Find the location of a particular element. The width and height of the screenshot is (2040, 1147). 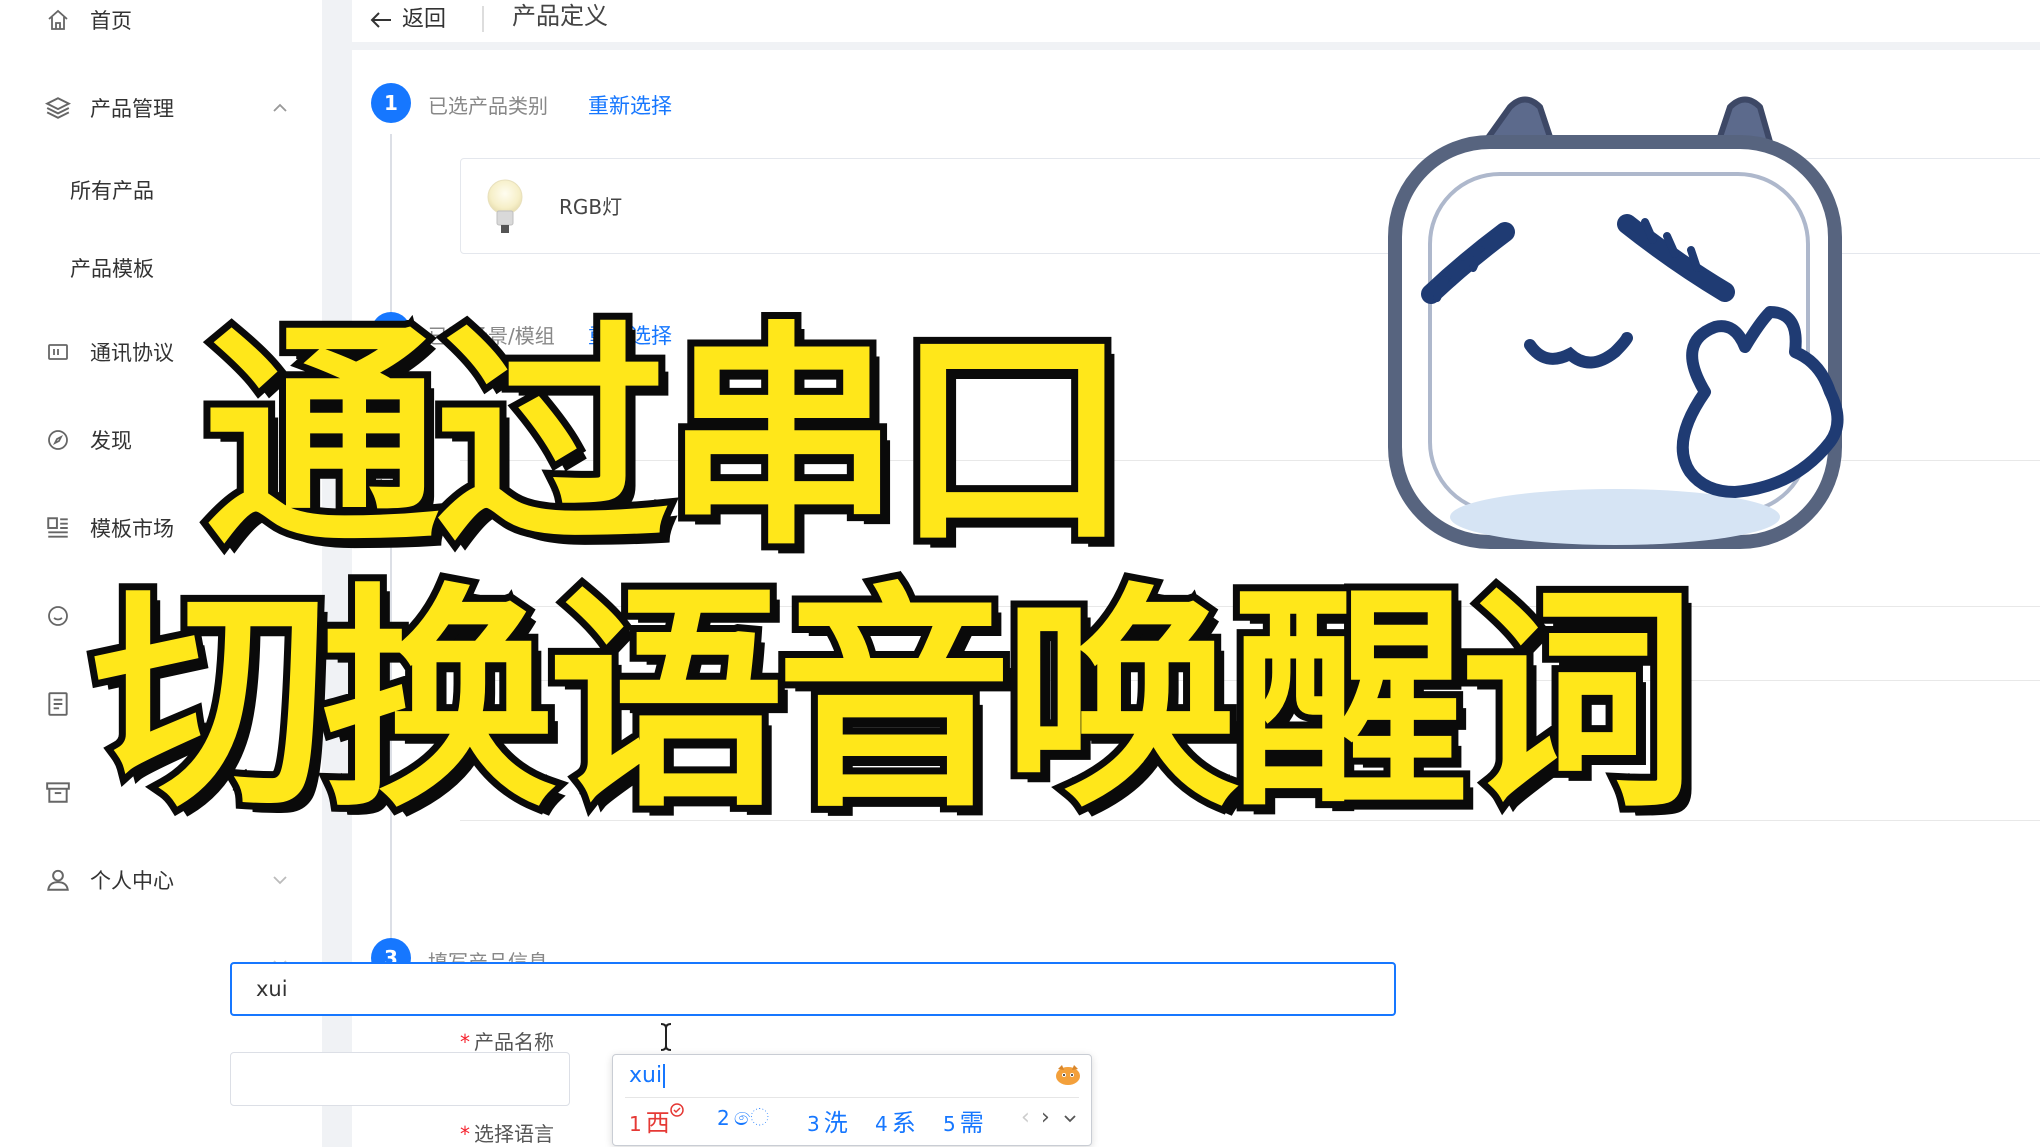

sidebar-item-label: 通讯协议 is located at coordinates (132, 353).